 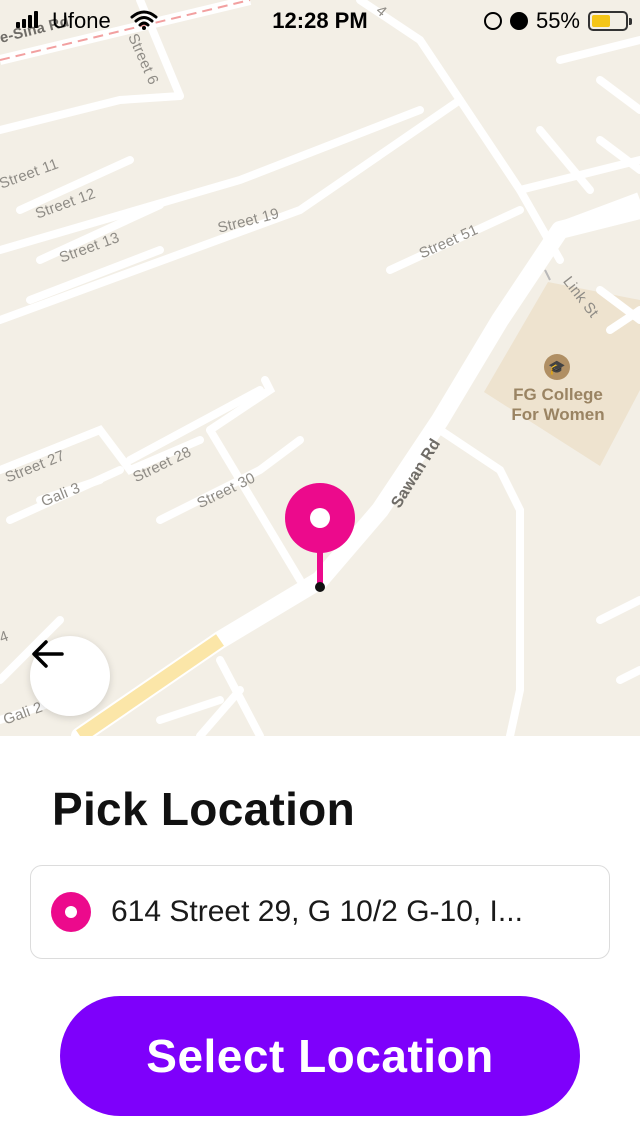 What do you see at coordinates (320, 20) in the screenshot?
I see `status-bar: Ufone 12:28 PM 55%` at bounding box center [320, 20].